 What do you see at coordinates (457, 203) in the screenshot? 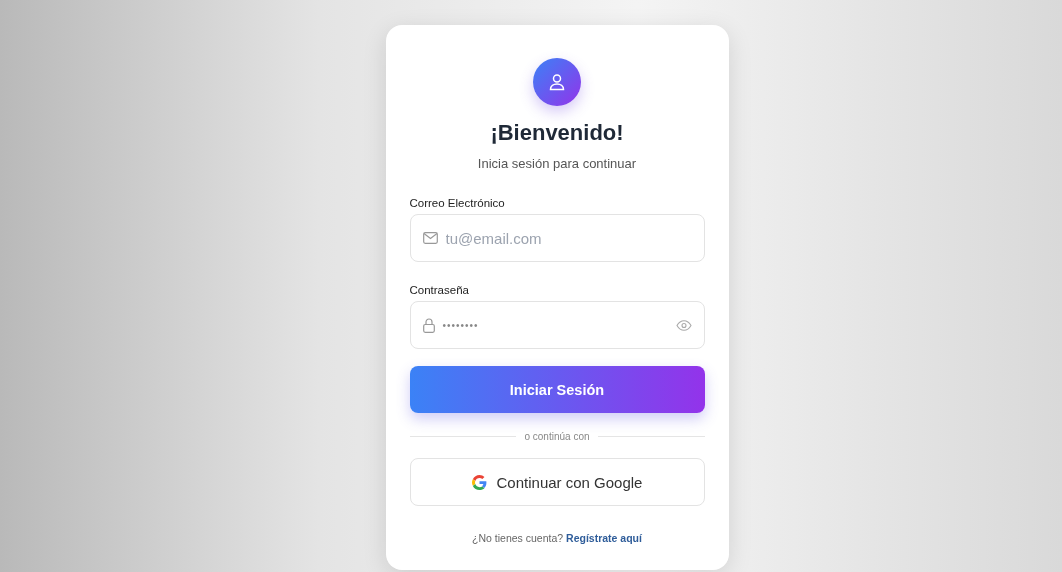
I see `field-label: Correo Electrónico` at bounding box center [457, 203].